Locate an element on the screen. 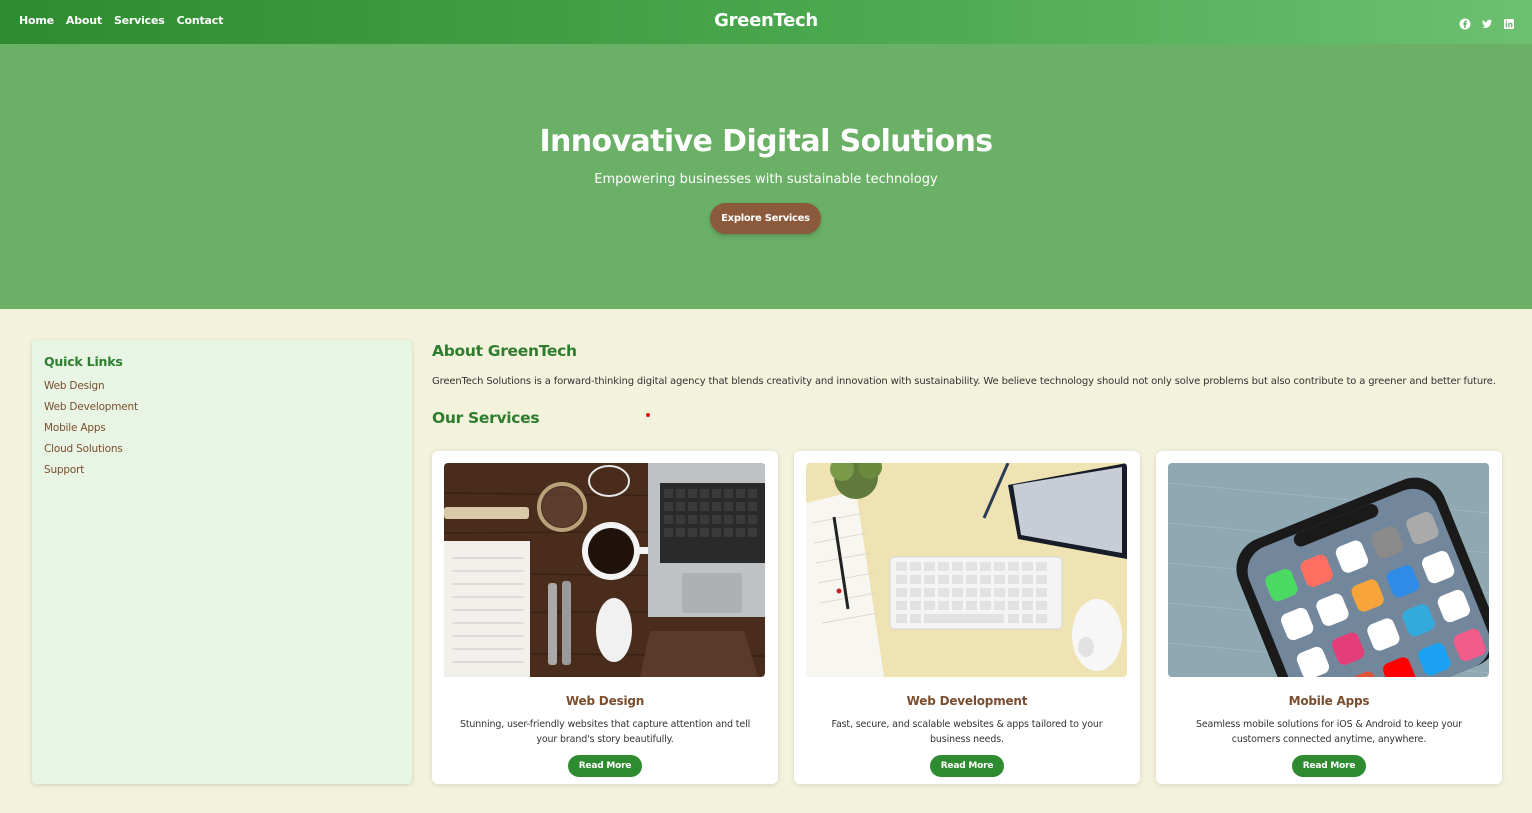  mobile-apps-image is located at coordinates (1328, 570).